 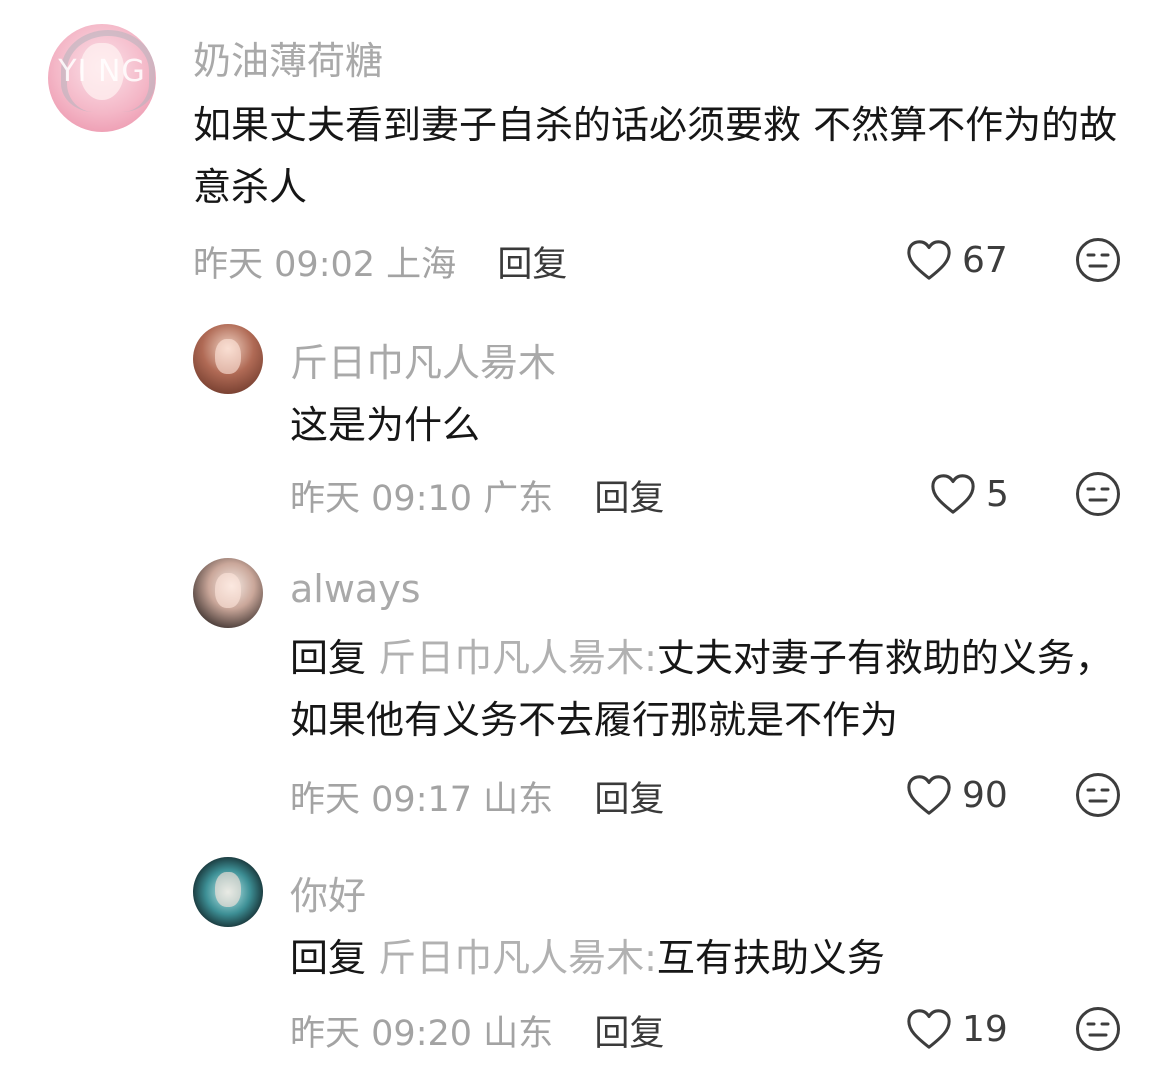 I want to click on username: 你好, so click(x=328, y=892).